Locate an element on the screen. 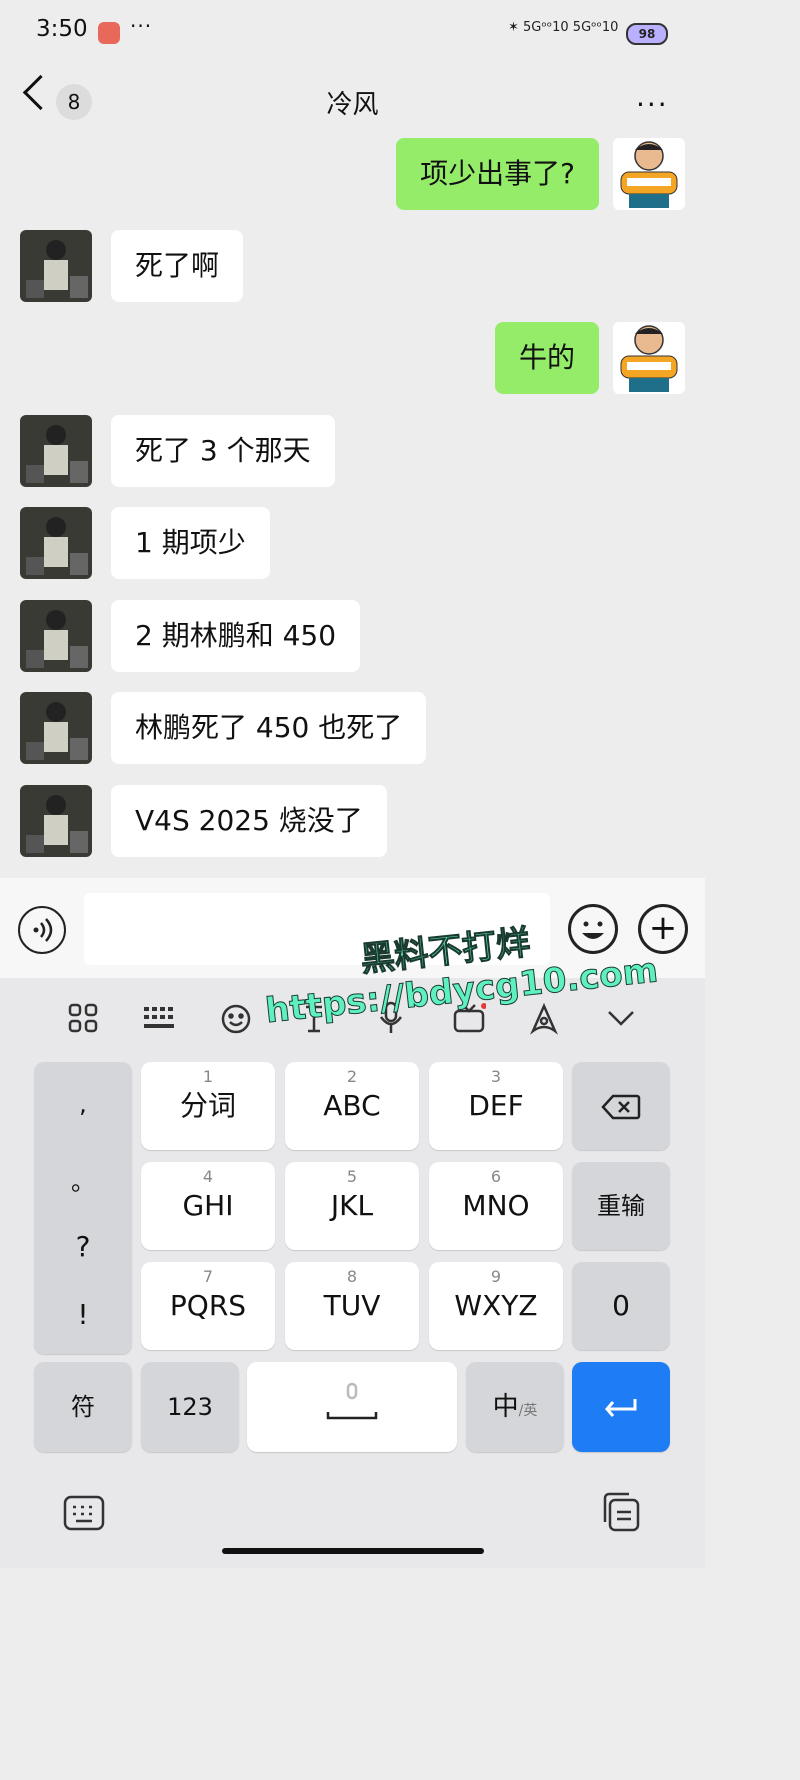 This screenshot has width=800, height=1780. punctuation-column: , 。 ? ! is located at coordinates (83, 1208).